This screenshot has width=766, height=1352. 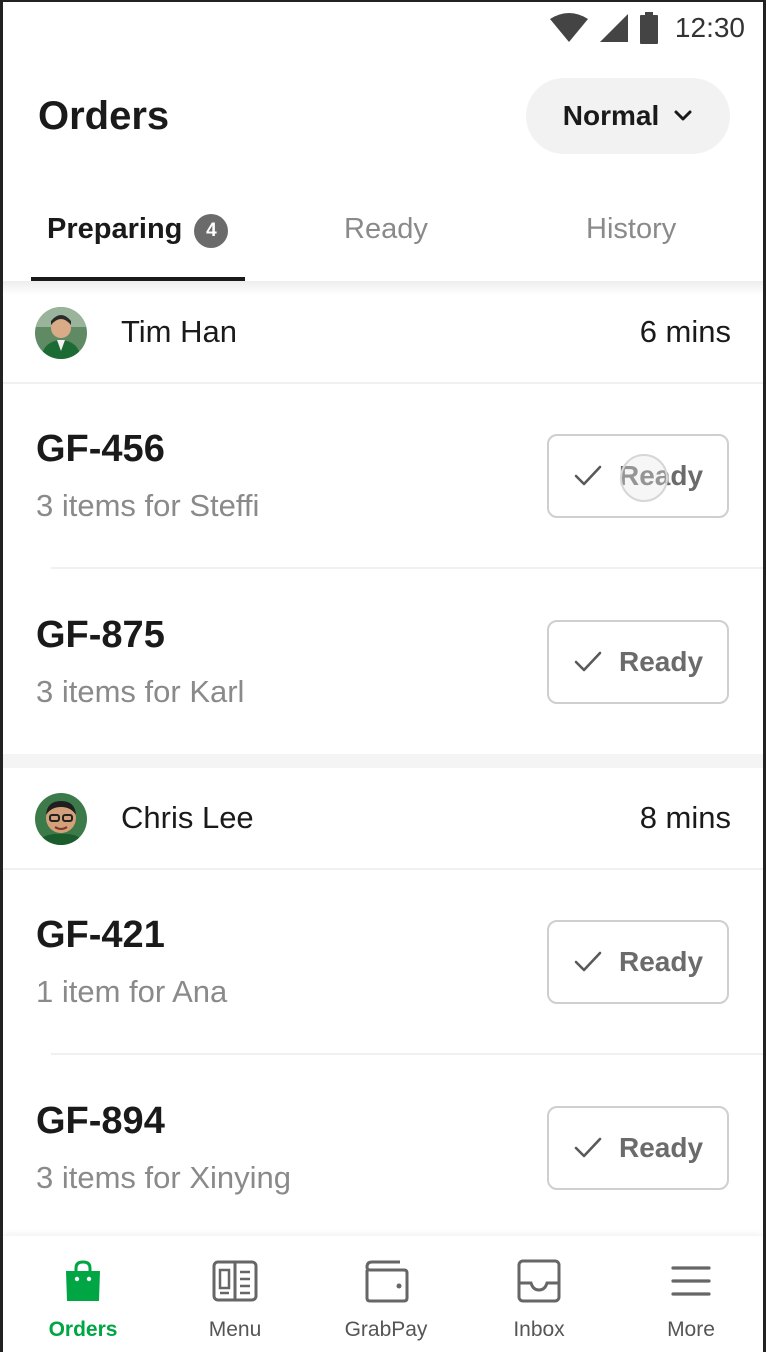 What do you see at coordinates (539, 1329) in the screenshot?
I see `nav-inbox-label: Inbox` at bounding box center [539, 1329].